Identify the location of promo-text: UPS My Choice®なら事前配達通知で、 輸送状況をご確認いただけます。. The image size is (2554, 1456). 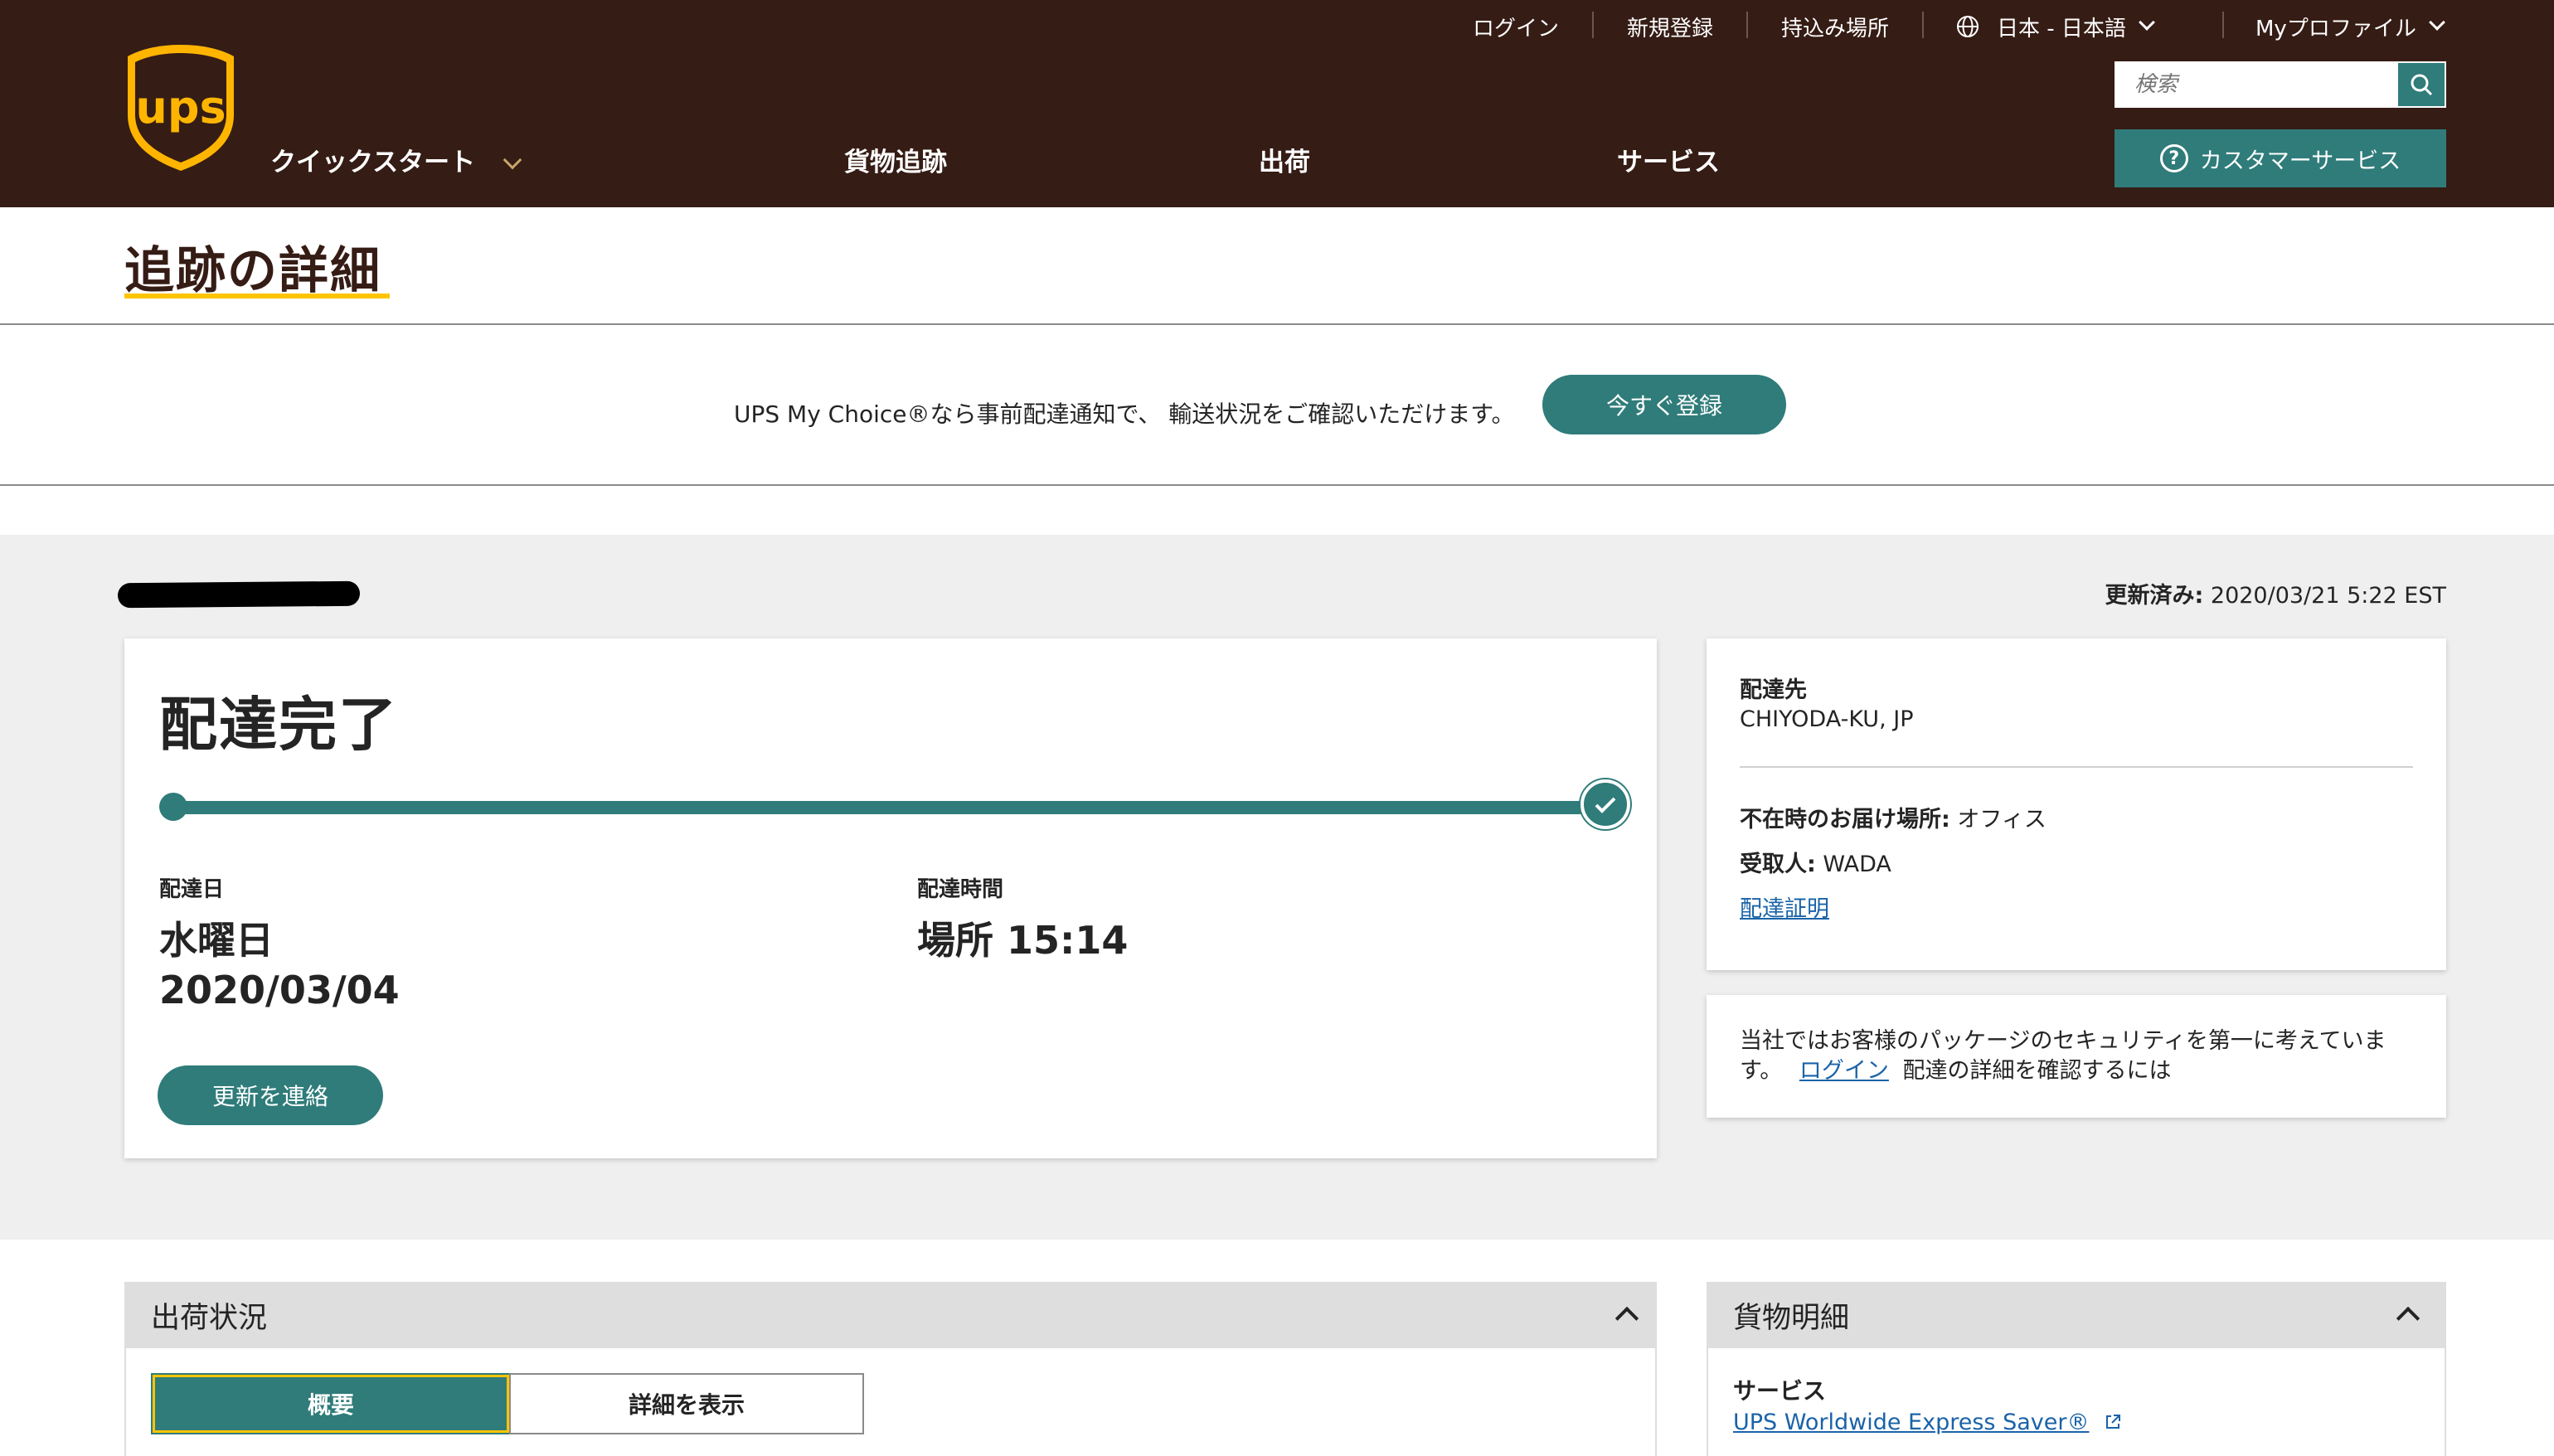
(1124, 414).